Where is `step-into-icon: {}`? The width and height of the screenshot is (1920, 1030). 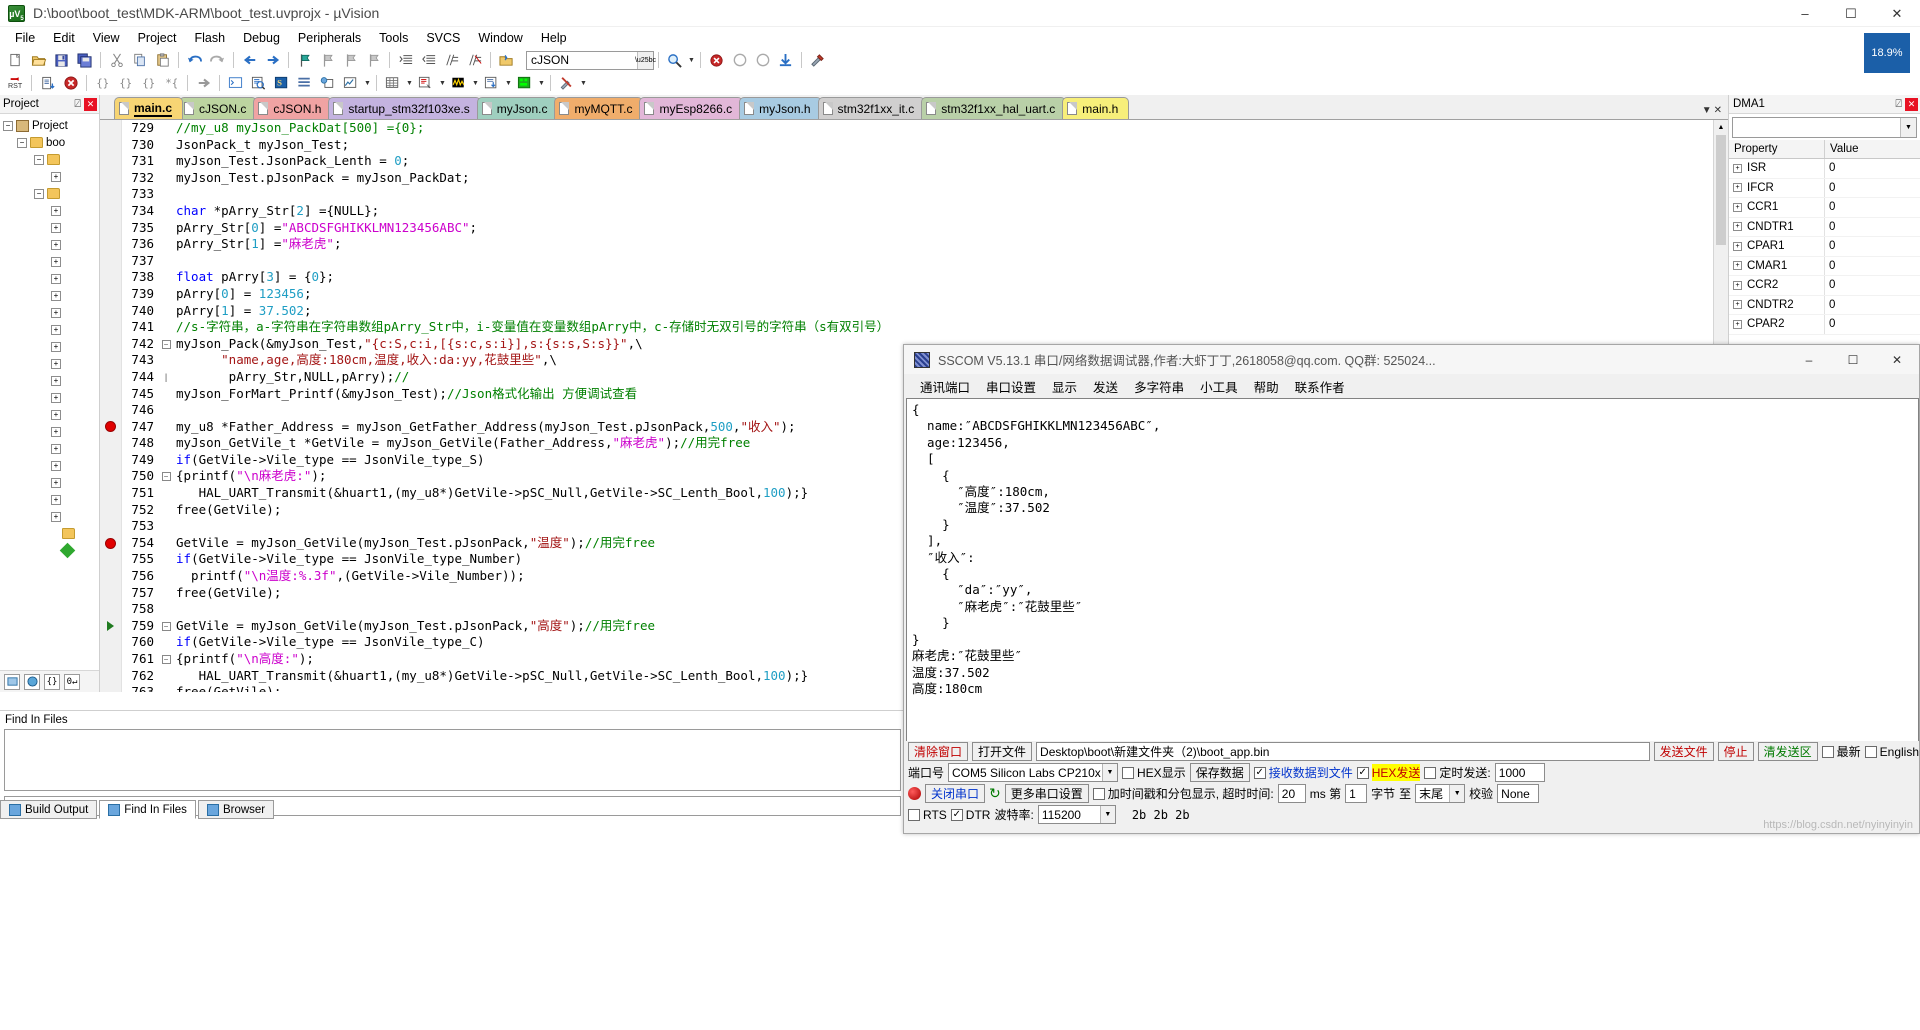 step-into-icon: {} is located at coordinates (102, 83).